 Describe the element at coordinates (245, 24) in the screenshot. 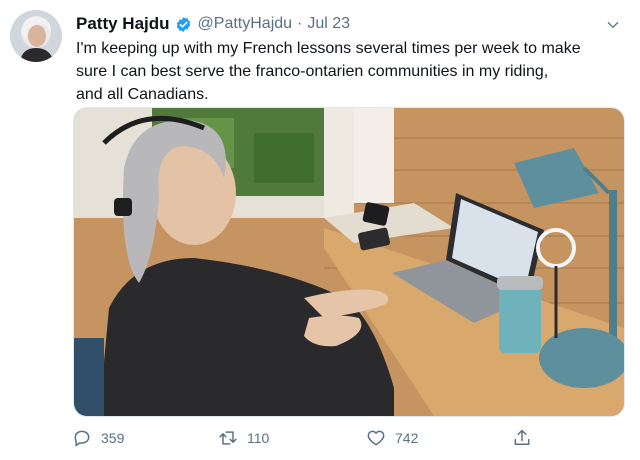

I see `author-handle: @PattyHajdu` at that location.